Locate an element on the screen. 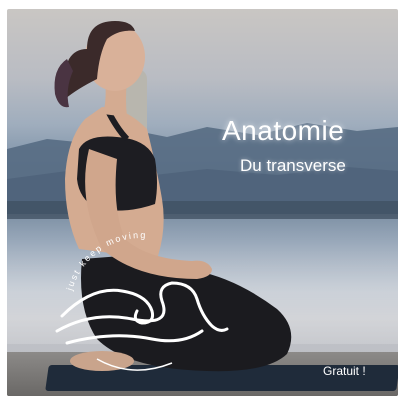 The height and width of the screenshot is (403, 405). just-keep-moving-logo: just keep moving is located at coordinates (142, 301).